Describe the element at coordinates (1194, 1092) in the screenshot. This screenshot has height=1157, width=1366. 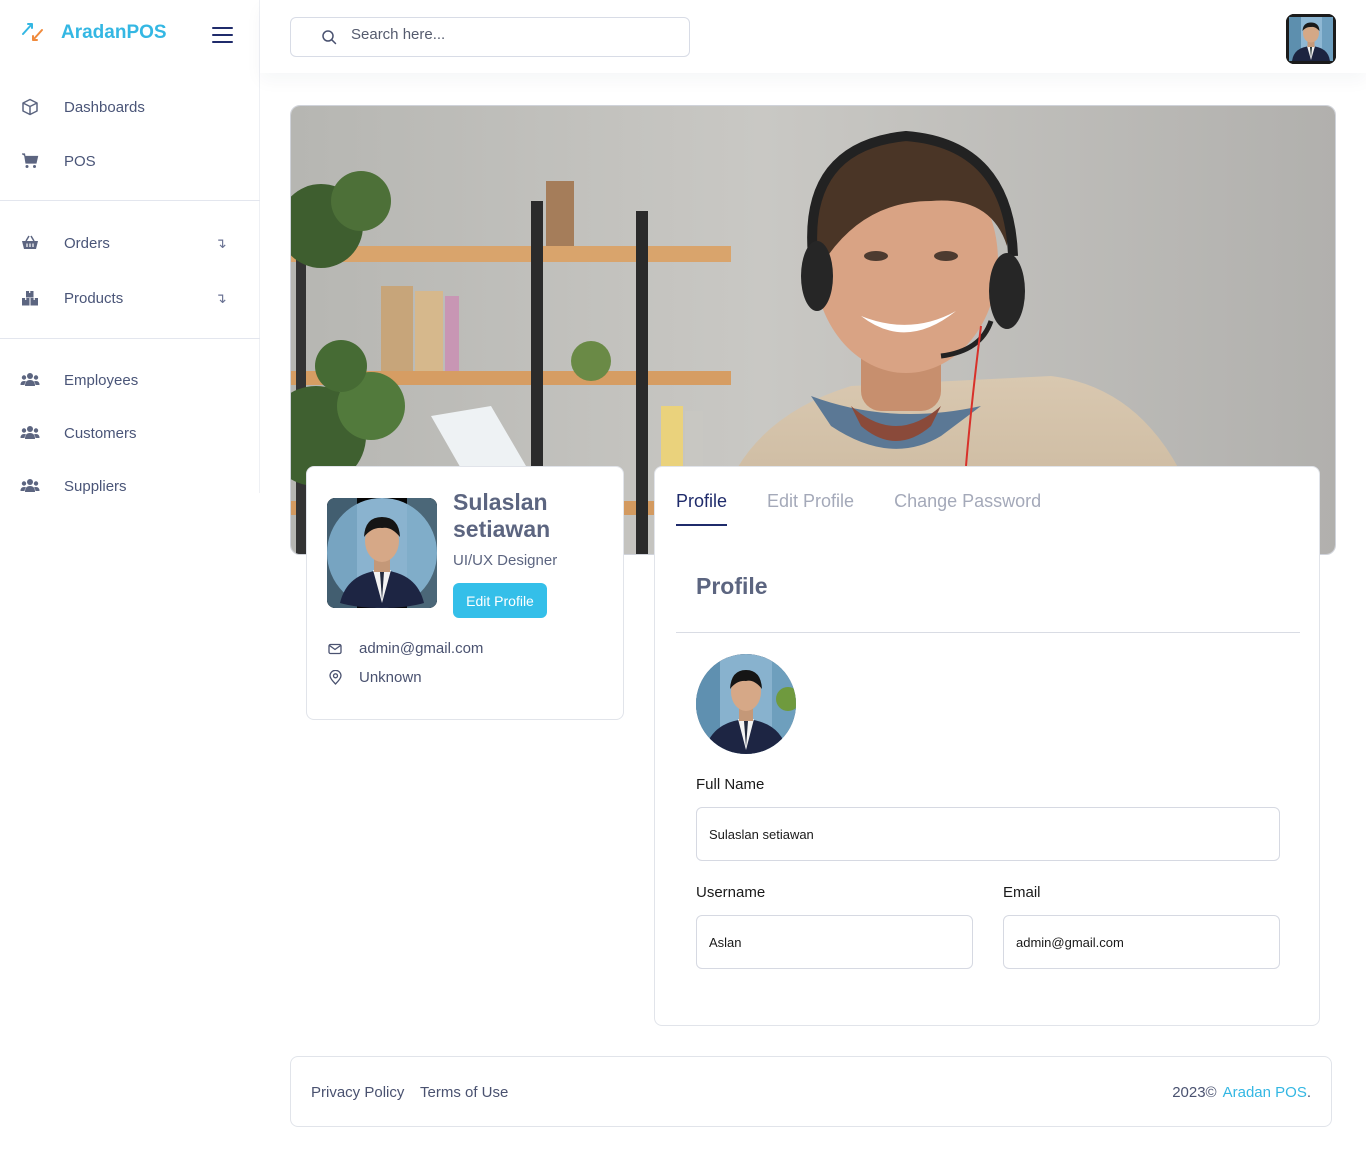
I see `copyright-year: 2023©` at that location.